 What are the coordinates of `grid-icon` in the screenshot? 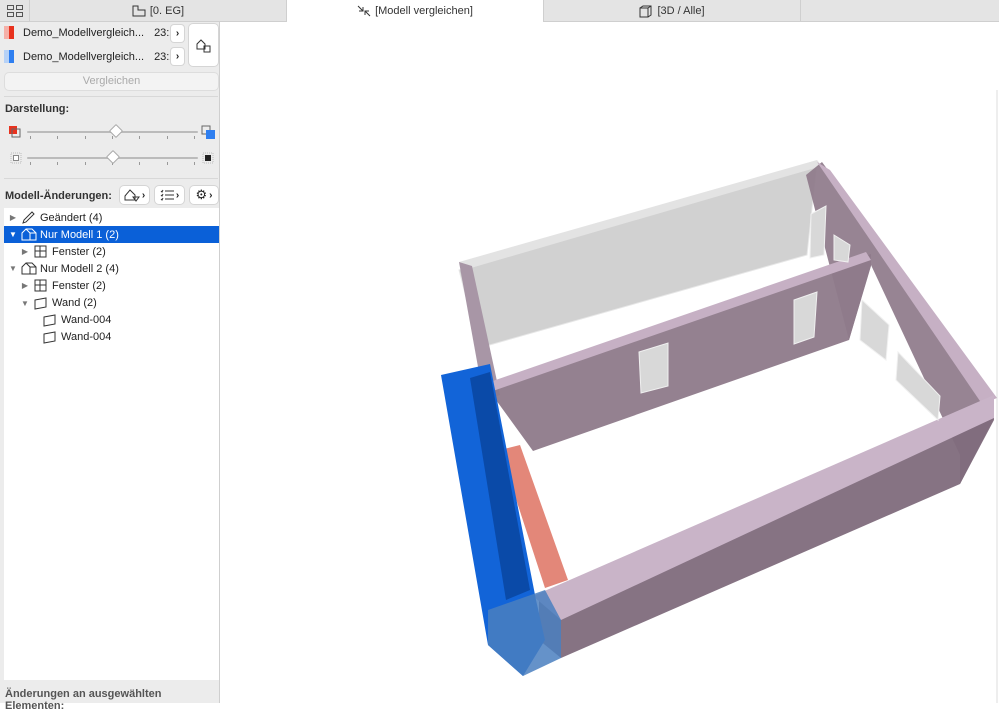 It's located at (14, 11).